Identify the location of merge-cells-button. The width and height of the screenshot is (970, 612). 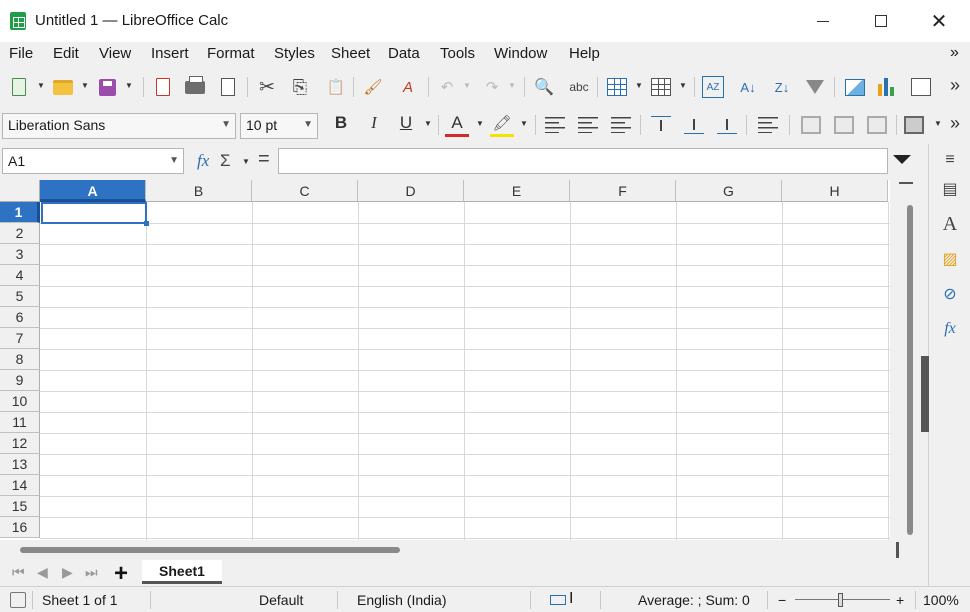
(811, 125).